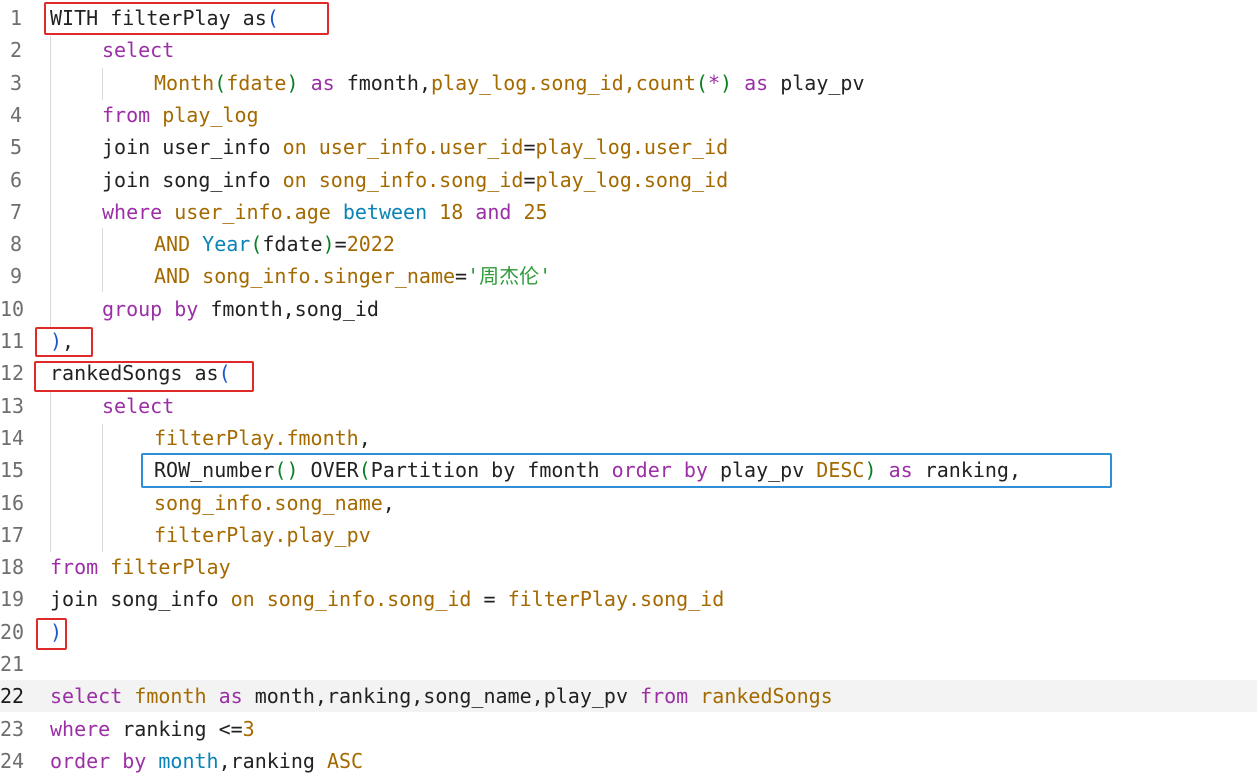  Describe the element at coordinates (156, 308) in the screenshot. I see `code-token: group by` at that location.